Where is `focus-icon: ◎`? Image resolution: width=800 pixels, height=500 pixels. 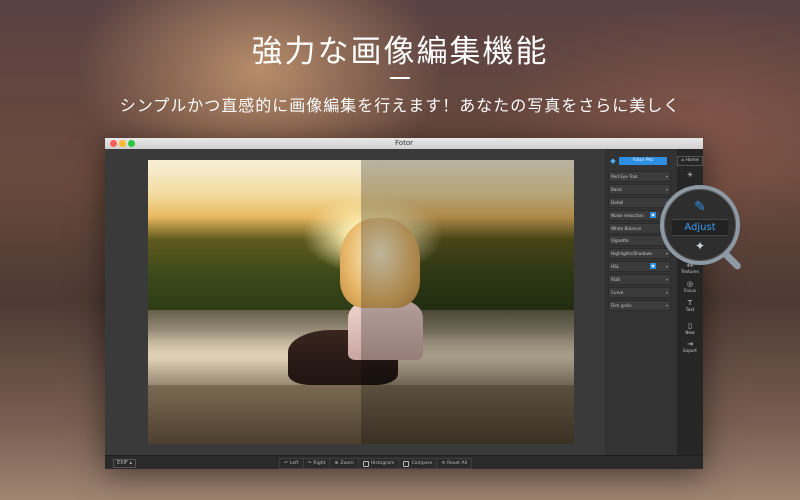 focus-icon: ◎ is located at coordinates (690, 284).